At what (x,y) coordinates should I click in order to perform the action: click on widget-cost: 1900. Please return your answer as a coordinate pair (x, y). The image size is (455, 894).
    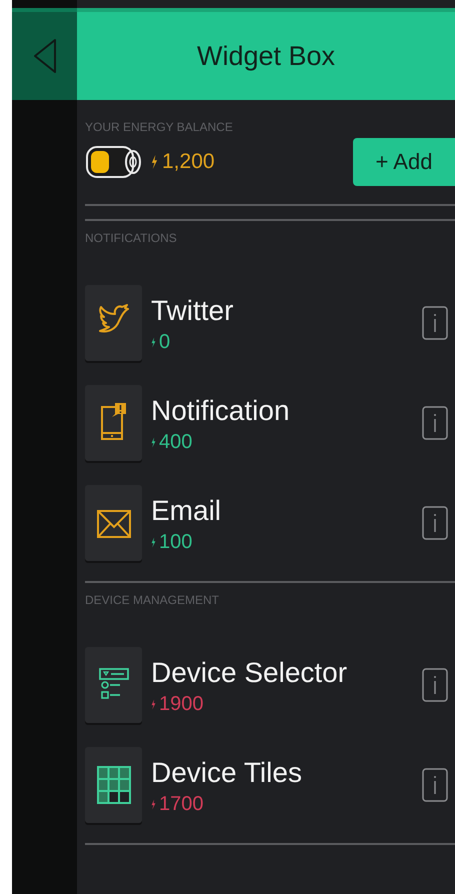
    Looking at the image, I should click on (181, 704).